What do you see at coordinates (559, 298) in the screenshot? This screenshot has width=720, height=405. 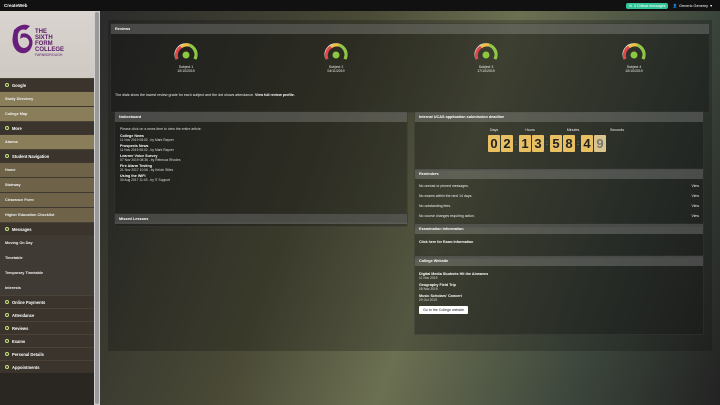 I see `website-news-item: Music Scholars' Concert 29 Oct 2019` at bounding box center [559, 298].